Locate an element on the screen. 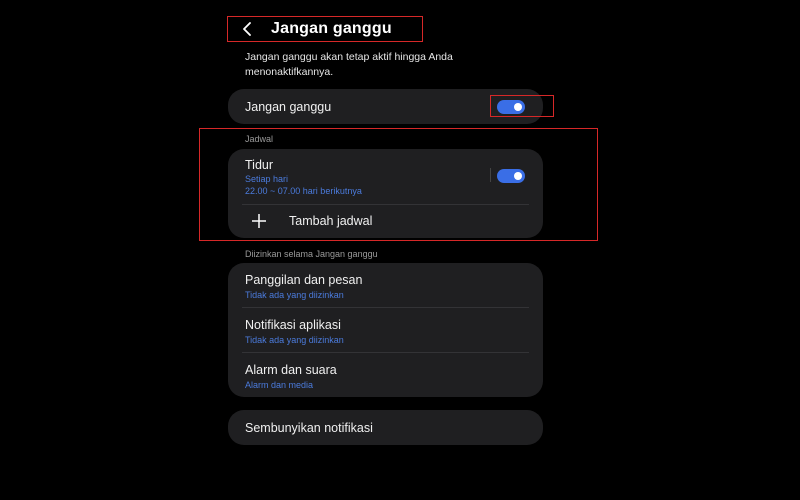 This screenshot has width=800, height=500. allowed-item-title: Notifikasi aplikasi is located at coordinates (293, 325).